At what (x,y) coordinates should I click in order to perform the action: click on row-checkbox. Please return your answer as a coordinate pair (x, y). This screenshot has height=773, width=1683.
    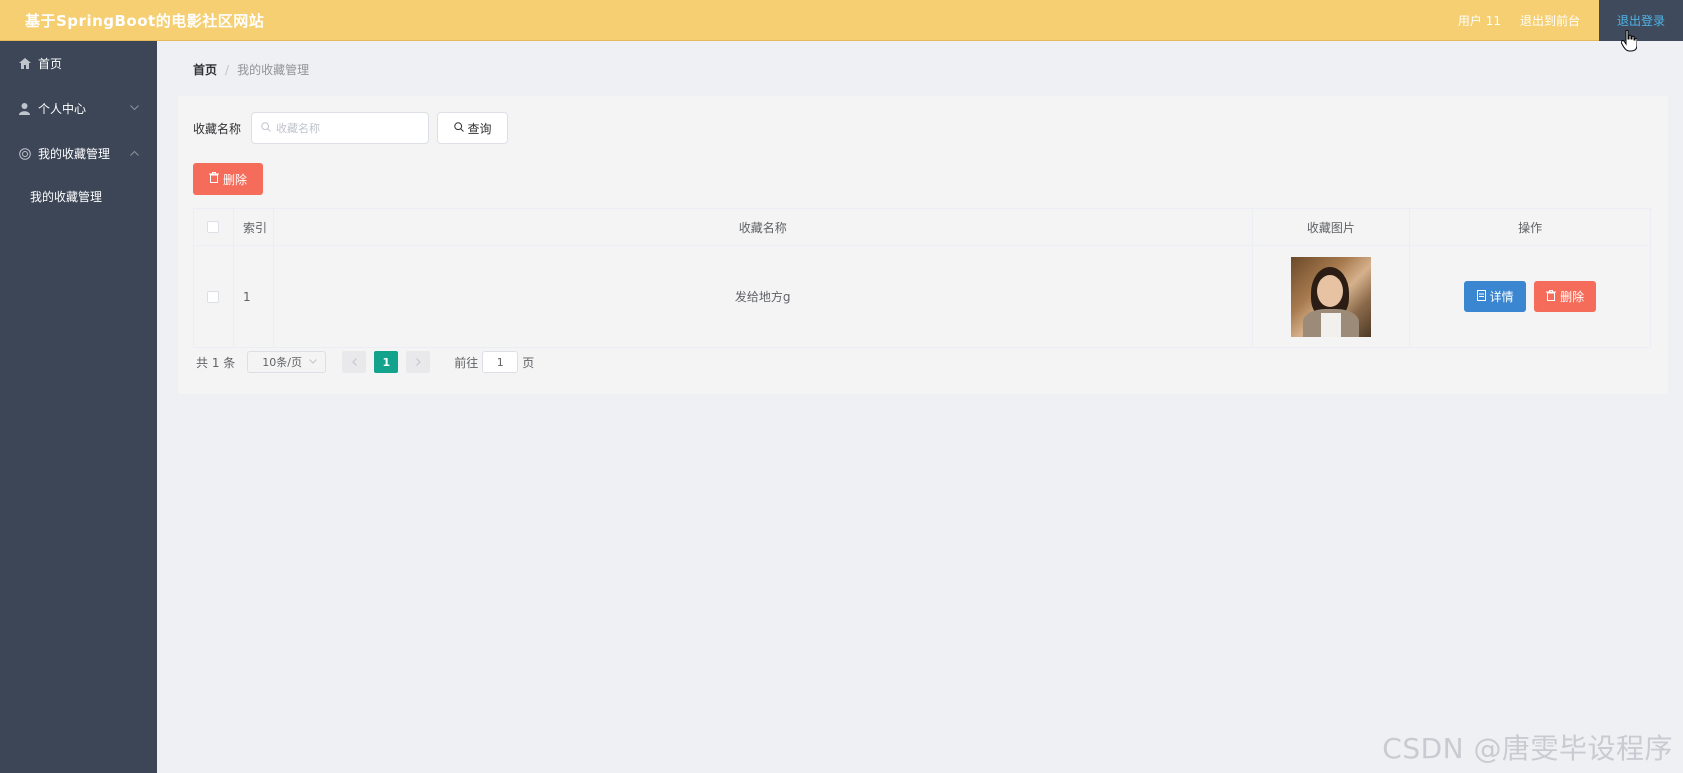
    Looking at the image, I should click on (213, 296).